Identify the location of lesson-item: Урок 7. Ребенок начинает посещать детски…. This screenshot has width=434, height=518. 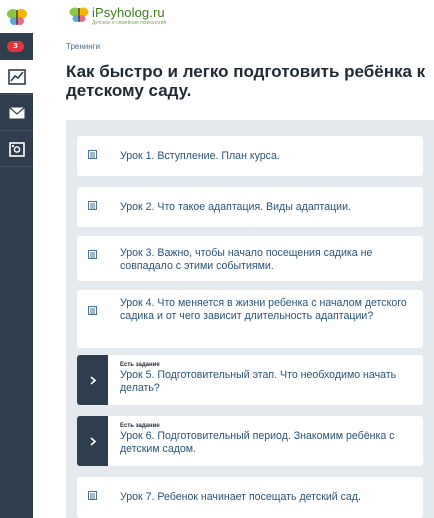
(250, 497).